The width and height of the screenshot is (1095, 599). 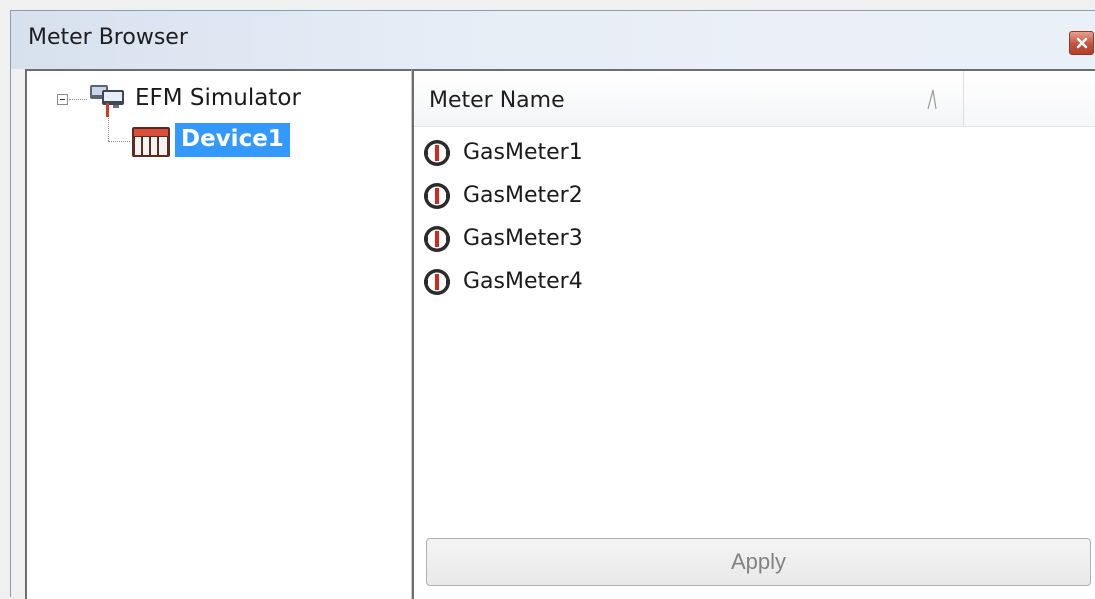 What do you see at coordinates (758, 562) in the screenshot?
I see `apply-button: Apply` at bounding box center [758, 562].